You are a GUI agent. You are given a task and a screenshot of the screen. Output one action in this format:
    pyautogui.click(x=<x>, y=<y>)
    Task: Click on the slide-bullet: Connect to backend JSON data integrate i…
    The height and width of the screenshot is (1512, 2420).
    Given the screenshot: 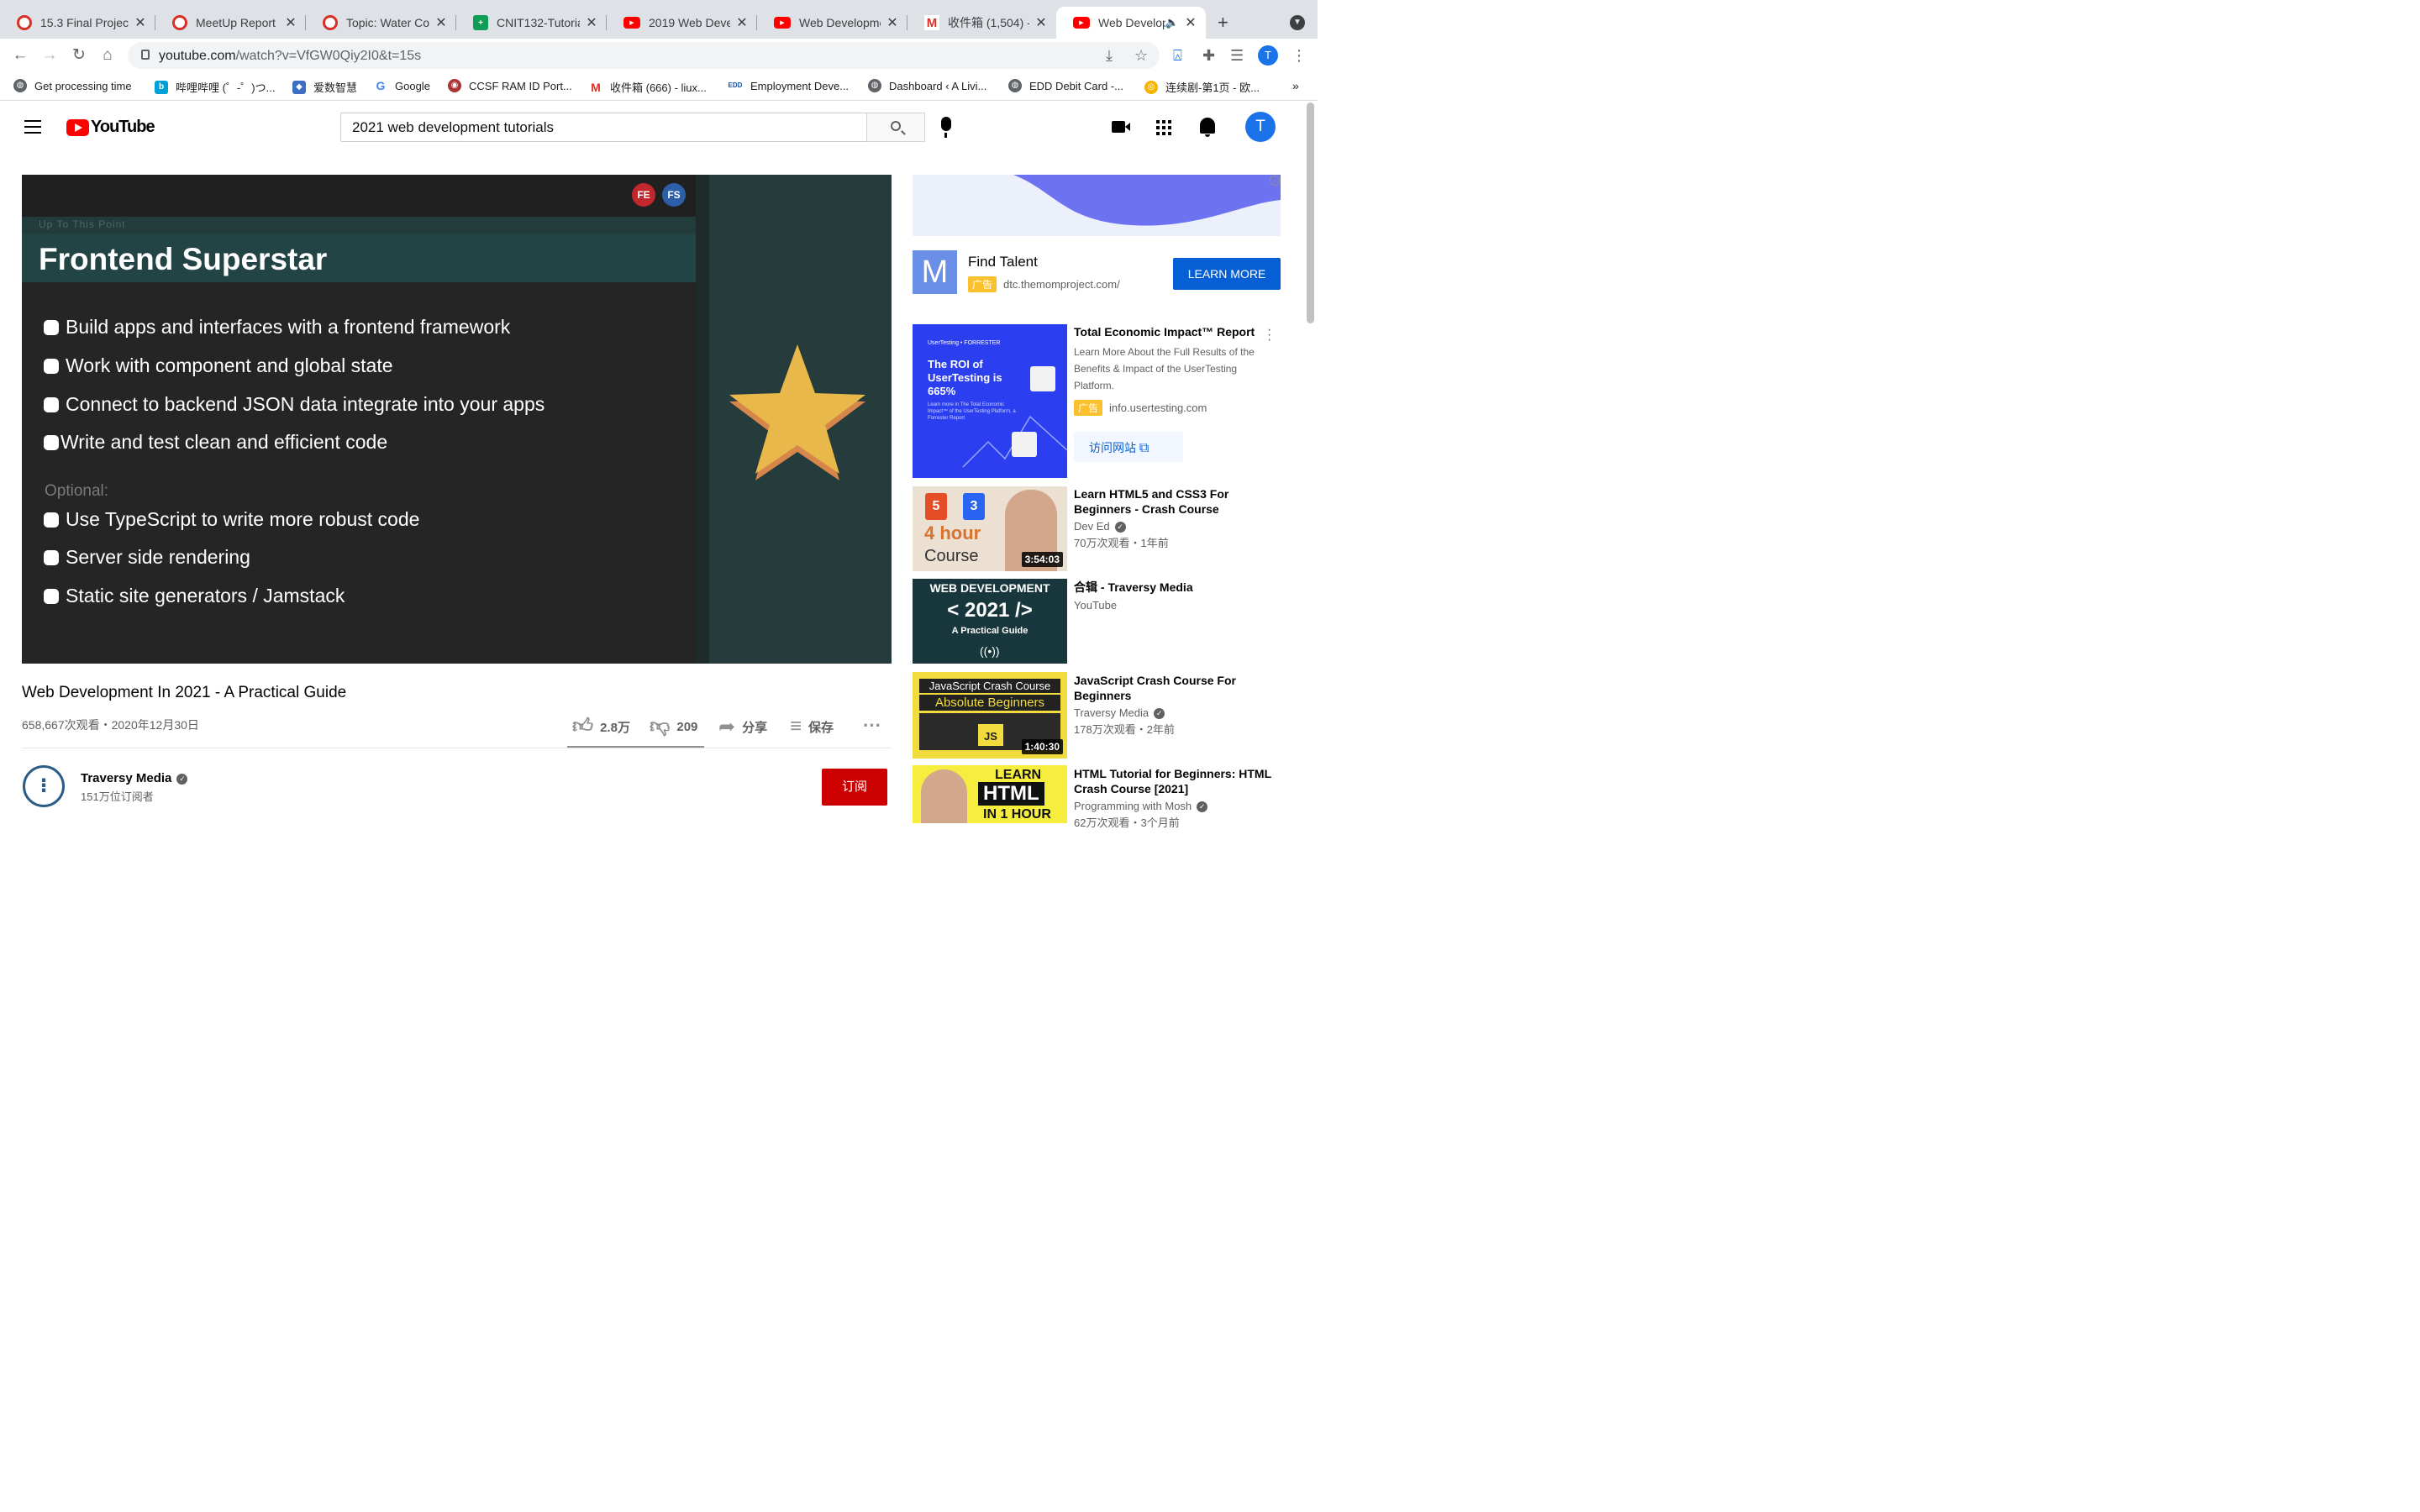 What is the action you would take?
    pyautogui.click(x=294, y=404)
    